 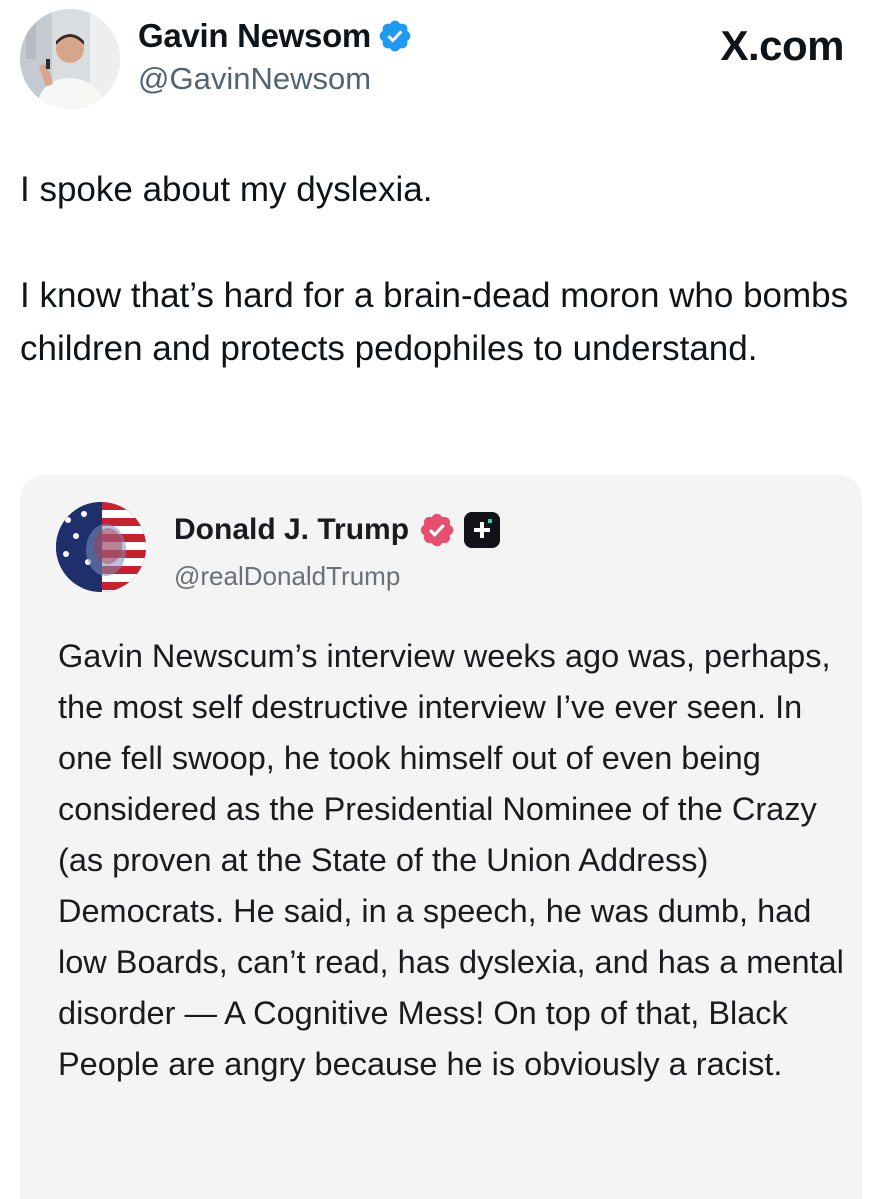 I want to click on quoted-author-avatar-image, so click(x=101, y=547).